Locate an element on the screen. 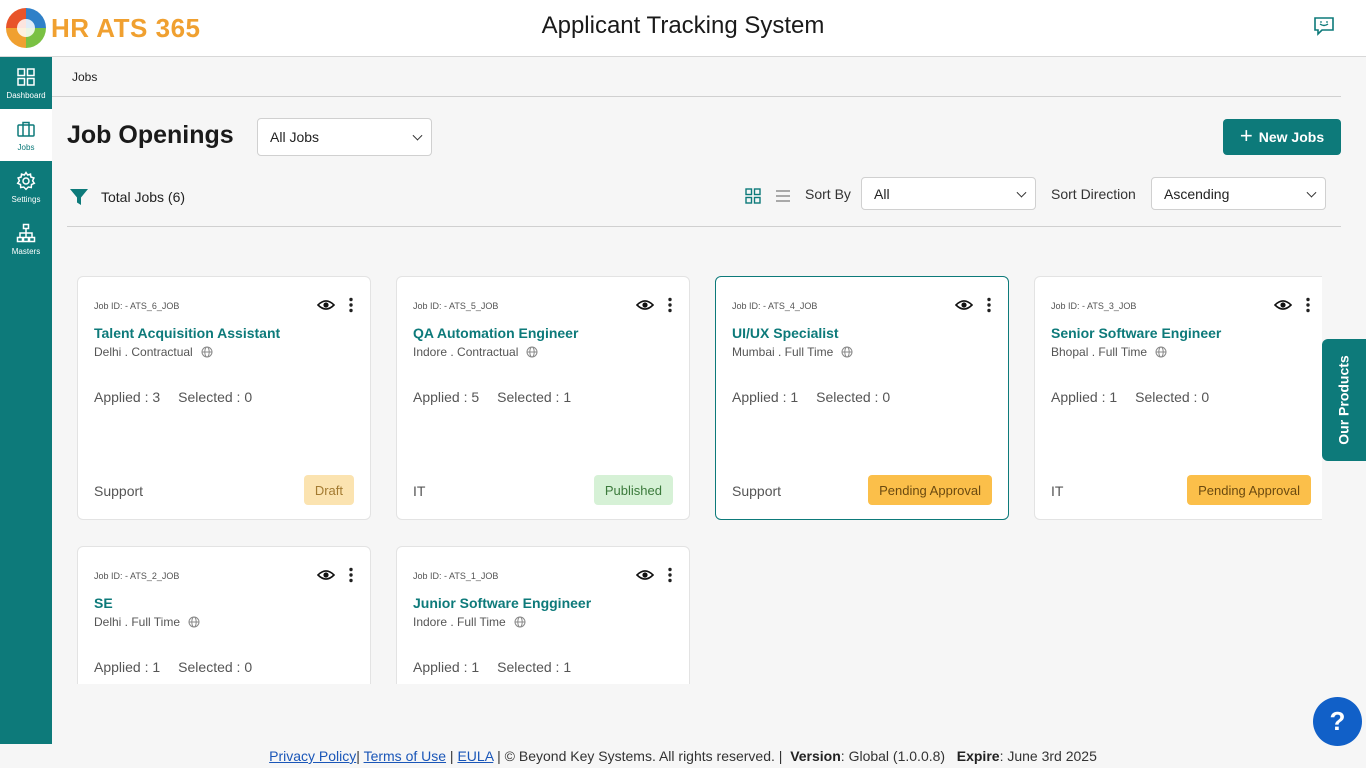  job-location: Indore . Contractual is located at coordinates (475, 352).